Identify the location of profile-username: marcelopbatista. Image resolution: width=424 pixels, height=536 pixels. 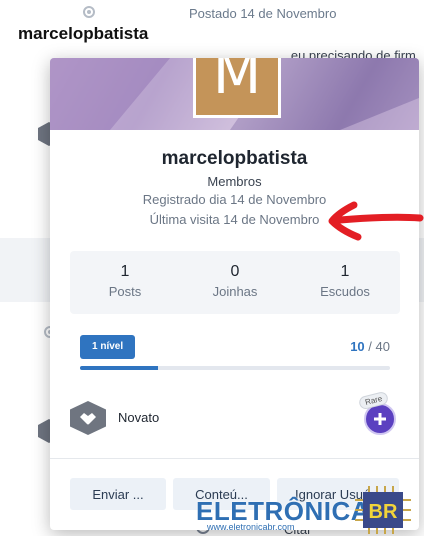
(234, 159).